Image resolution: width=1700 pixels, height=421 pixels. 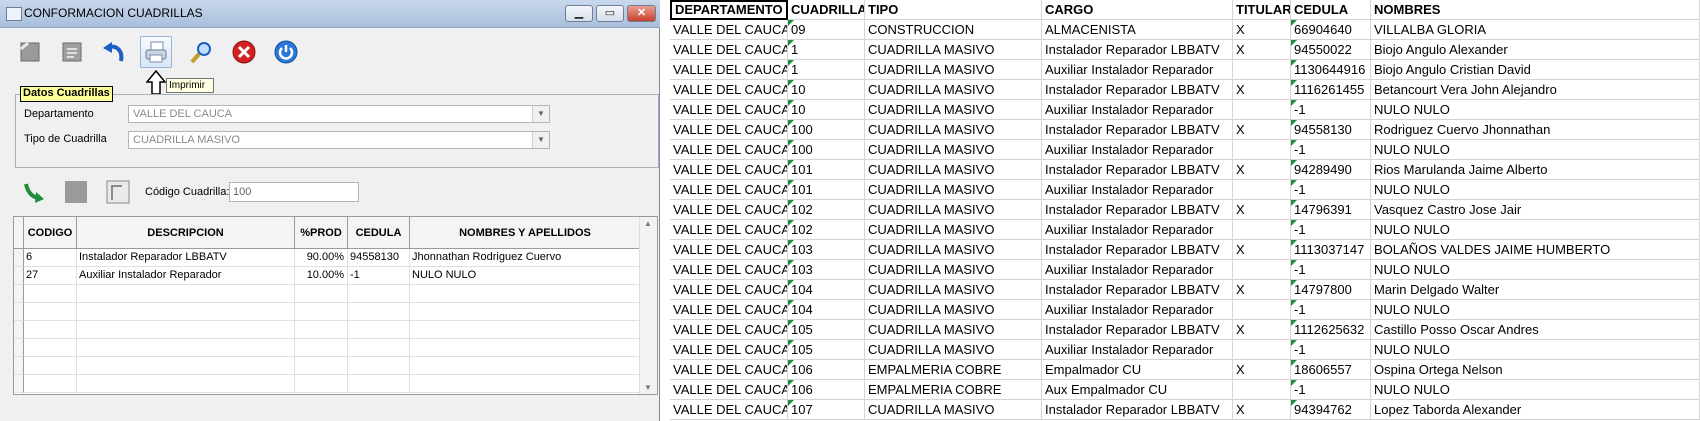 I want to click on cell-cuadrilla: 105, so click(x=826, y=330).